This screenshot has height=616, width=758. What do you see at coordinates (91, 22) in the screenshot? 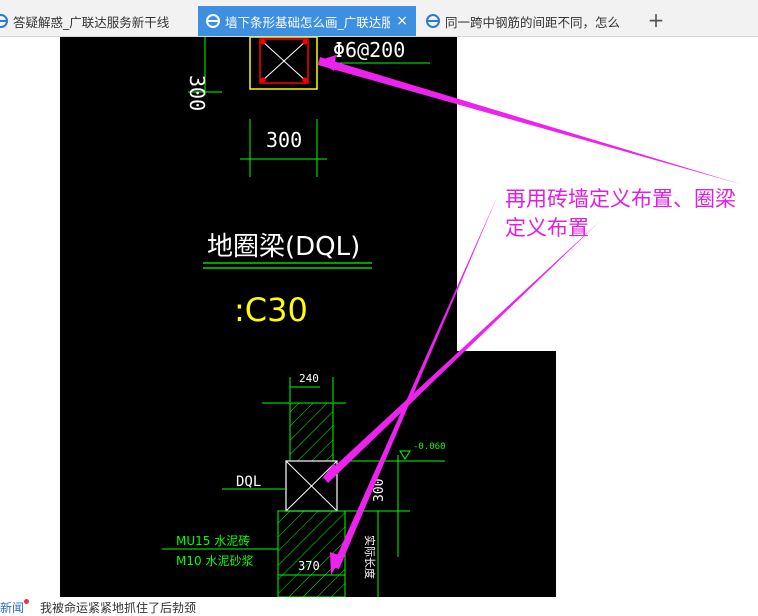
I see `tab-title: 答疑解惑_广联达服务新干线` at bounding box center [91, 22].